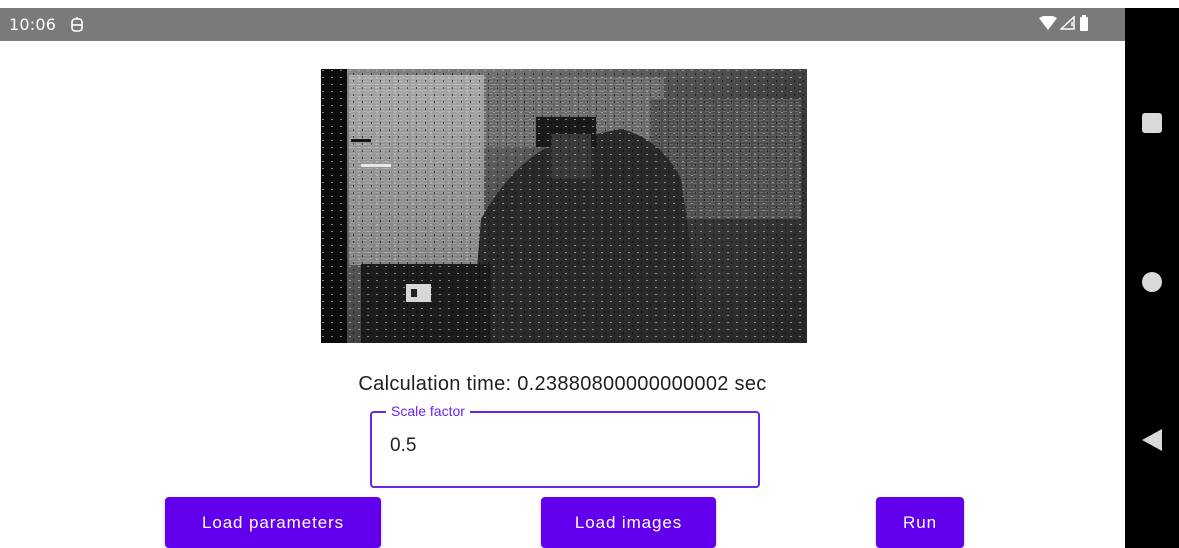 This screenshot has width=1179, height=548. Describe the element at coordinates (628, 522) in the screenshot. I see `load-images-button: Load images` at that location.